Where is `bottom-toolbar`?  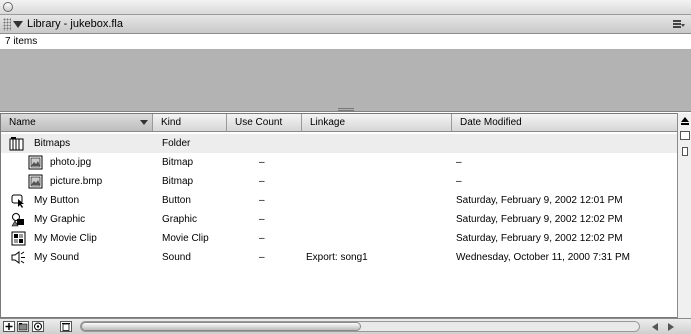 bottom-toolbar is located at coordinates (345, 326).